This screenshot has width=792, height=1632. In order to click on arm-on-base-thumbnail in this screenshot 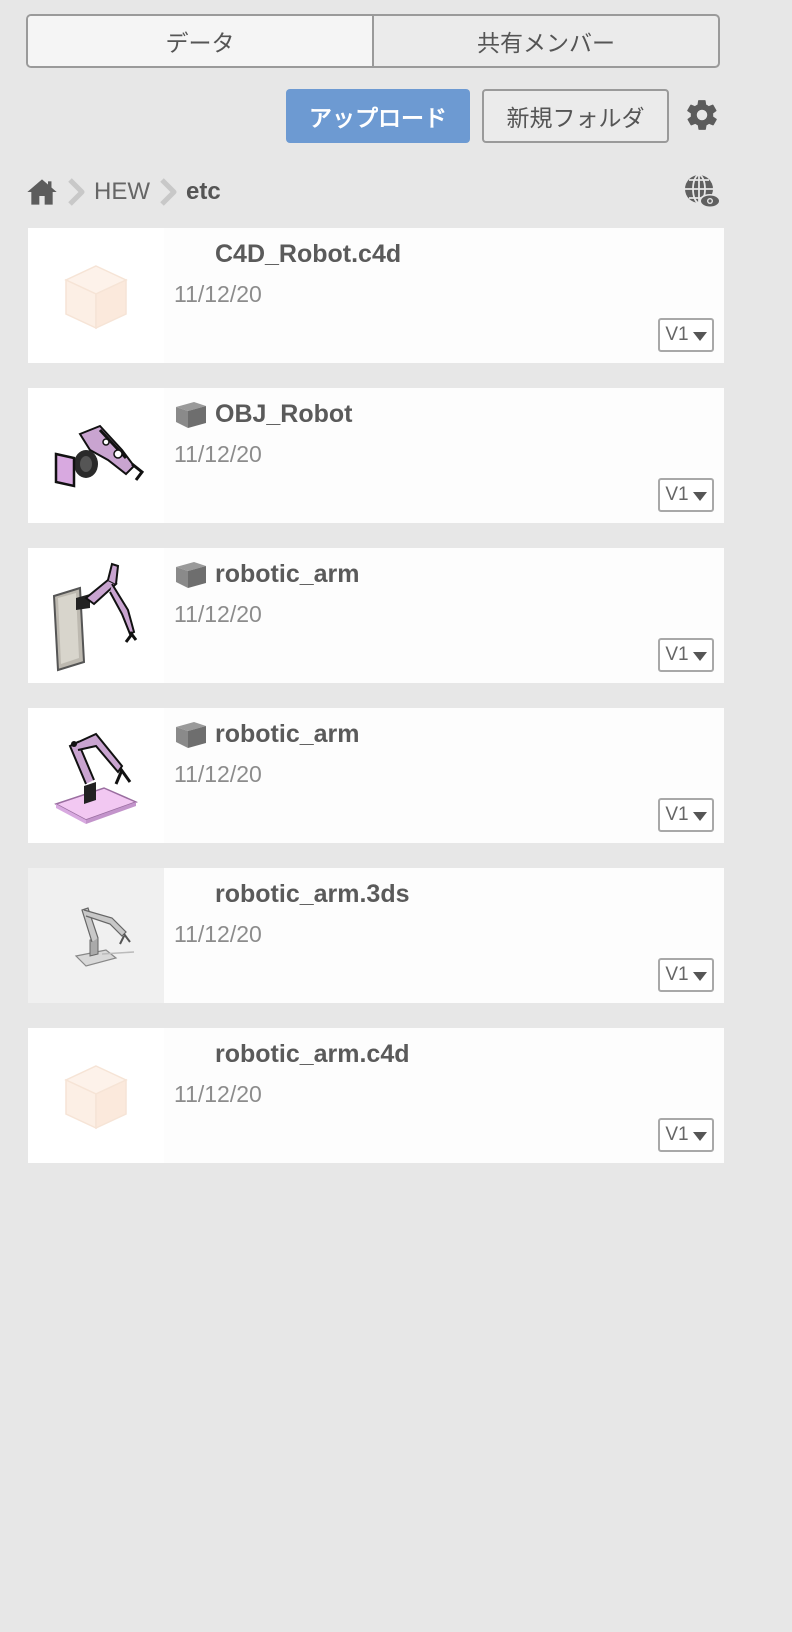, I will do `click(96, 778)`.